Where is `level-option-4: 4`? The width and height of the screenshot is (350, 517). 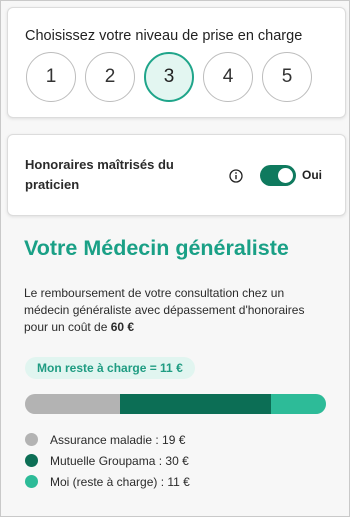 level-option-4: 4 is located at coordinates (228, 77).